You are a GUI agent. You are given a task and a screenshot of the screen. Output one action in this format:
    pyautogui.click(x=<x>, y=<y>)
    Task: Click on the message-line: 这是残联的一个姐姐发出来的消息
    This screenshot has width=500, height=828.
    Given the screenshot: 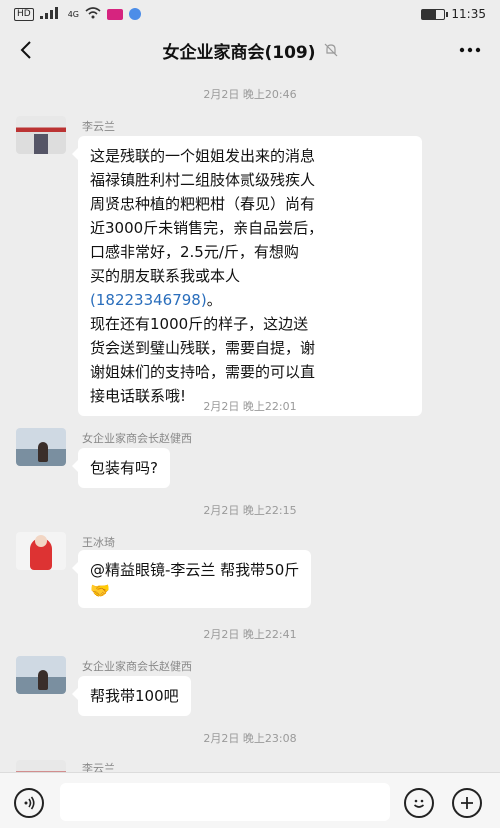 What is the action you would take?
    pyautogui.click(x=203, y=156)
    